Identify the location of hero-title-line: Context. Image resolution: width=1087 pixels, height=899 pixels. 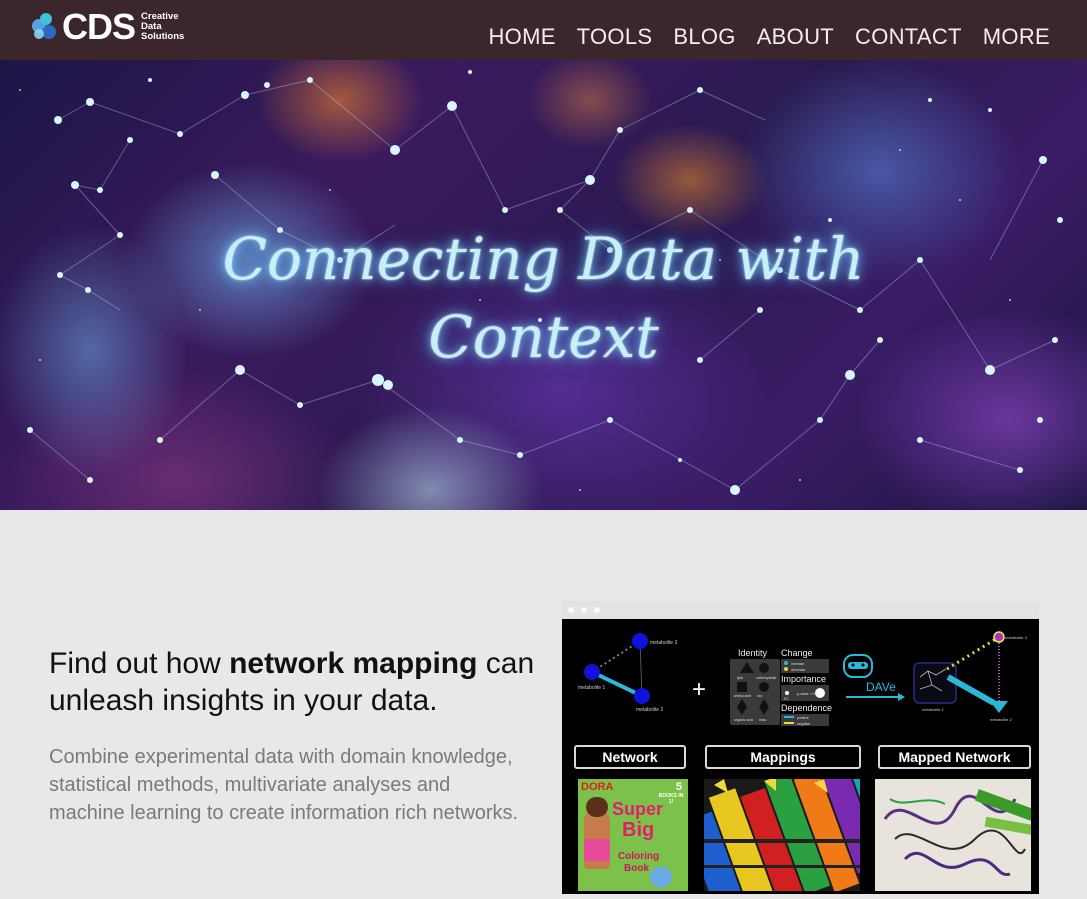
(543, 337).